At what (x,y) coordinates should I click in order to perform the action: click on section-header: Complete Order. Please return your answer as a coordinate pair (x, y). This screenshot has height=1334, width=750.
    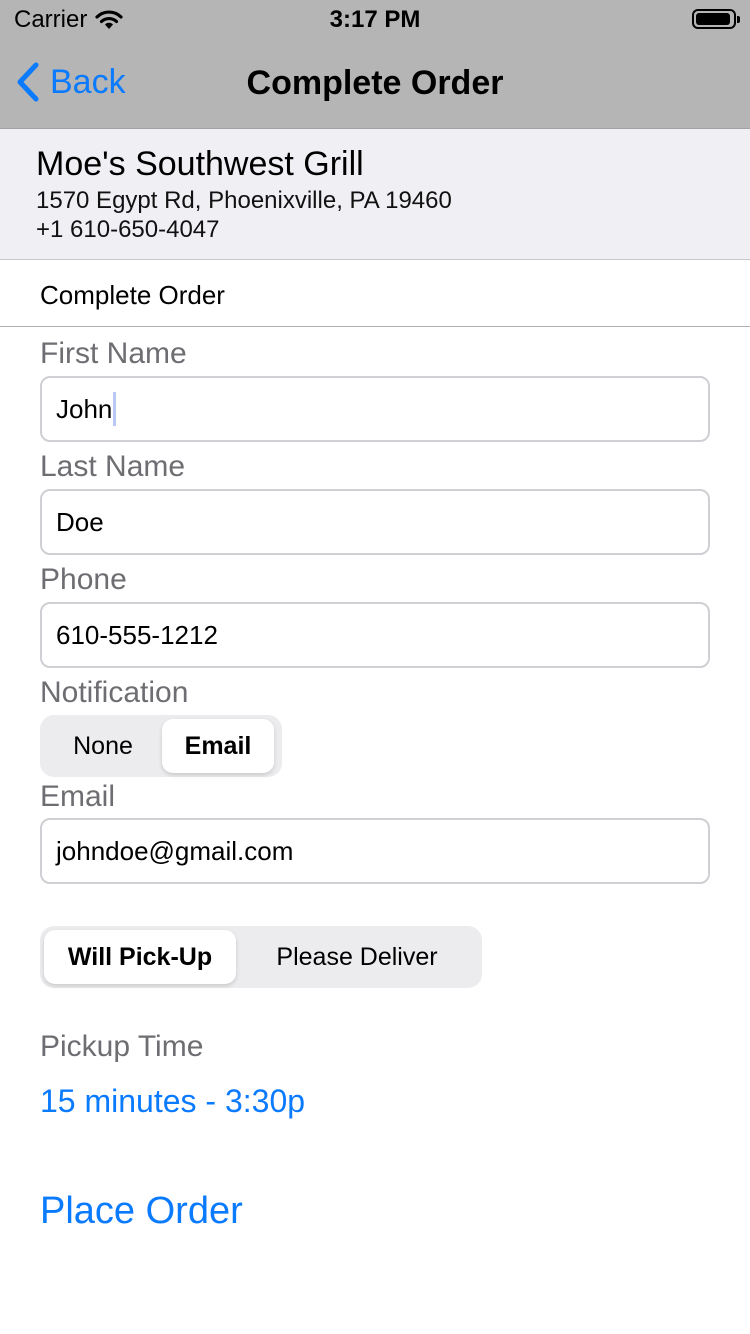
    Looking at the image, I should click on (375, 293).